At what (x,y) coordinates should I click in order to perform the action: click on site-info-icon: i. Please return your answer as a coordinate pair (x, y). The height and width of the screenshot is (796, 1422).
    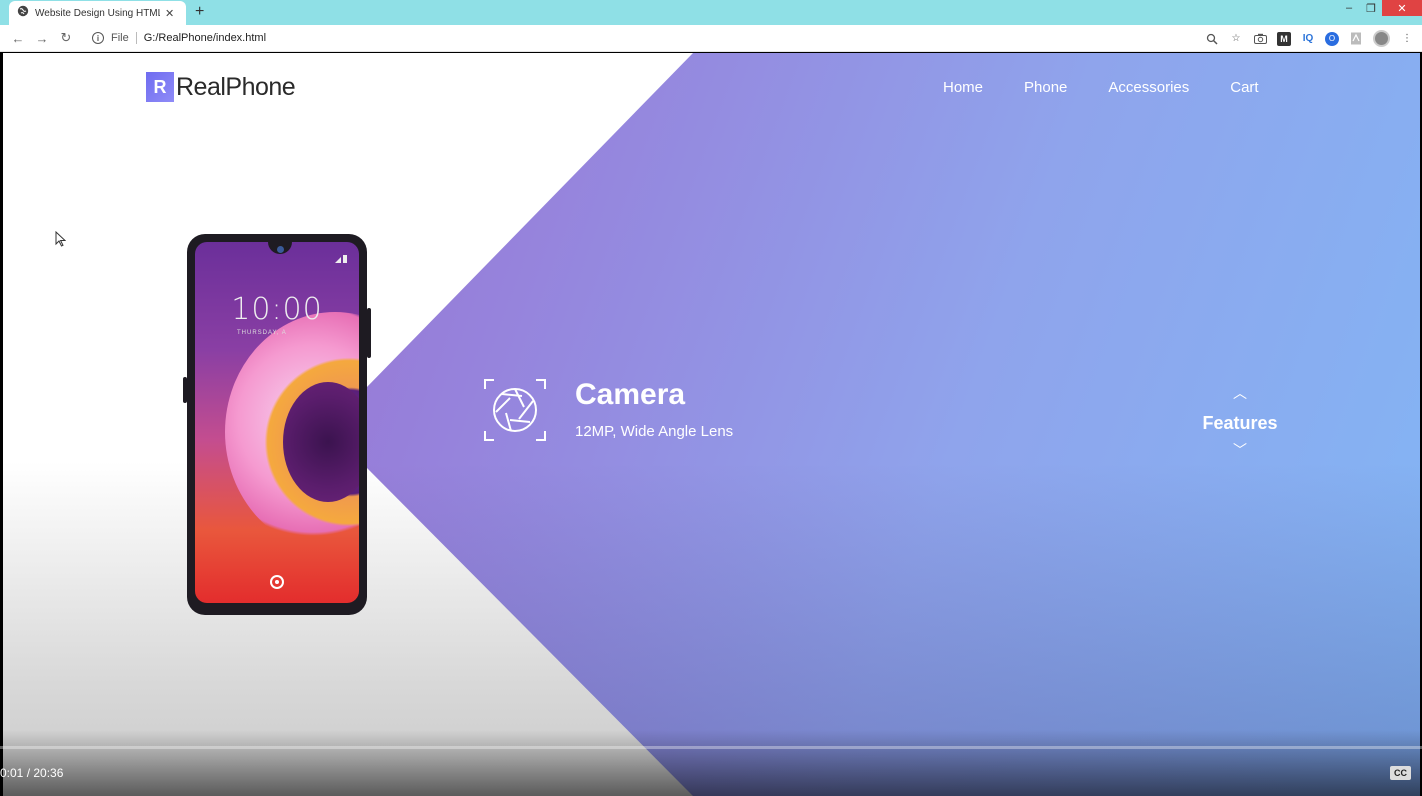
    Looking at the image, I should click on (98, 38).